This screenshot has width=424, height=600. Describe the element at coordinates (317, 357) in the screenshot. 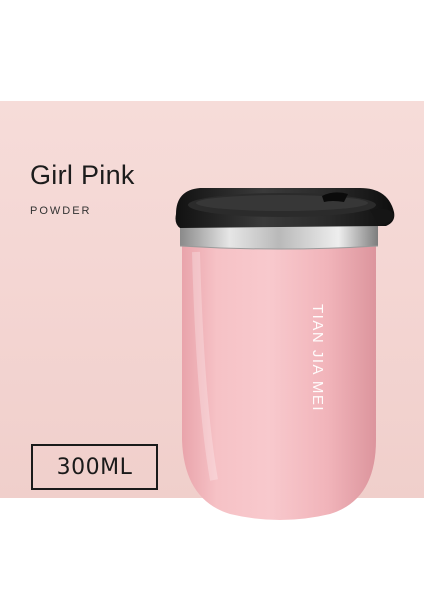

I see `brand-logo-text: TIAN JIA MEI` at that location.